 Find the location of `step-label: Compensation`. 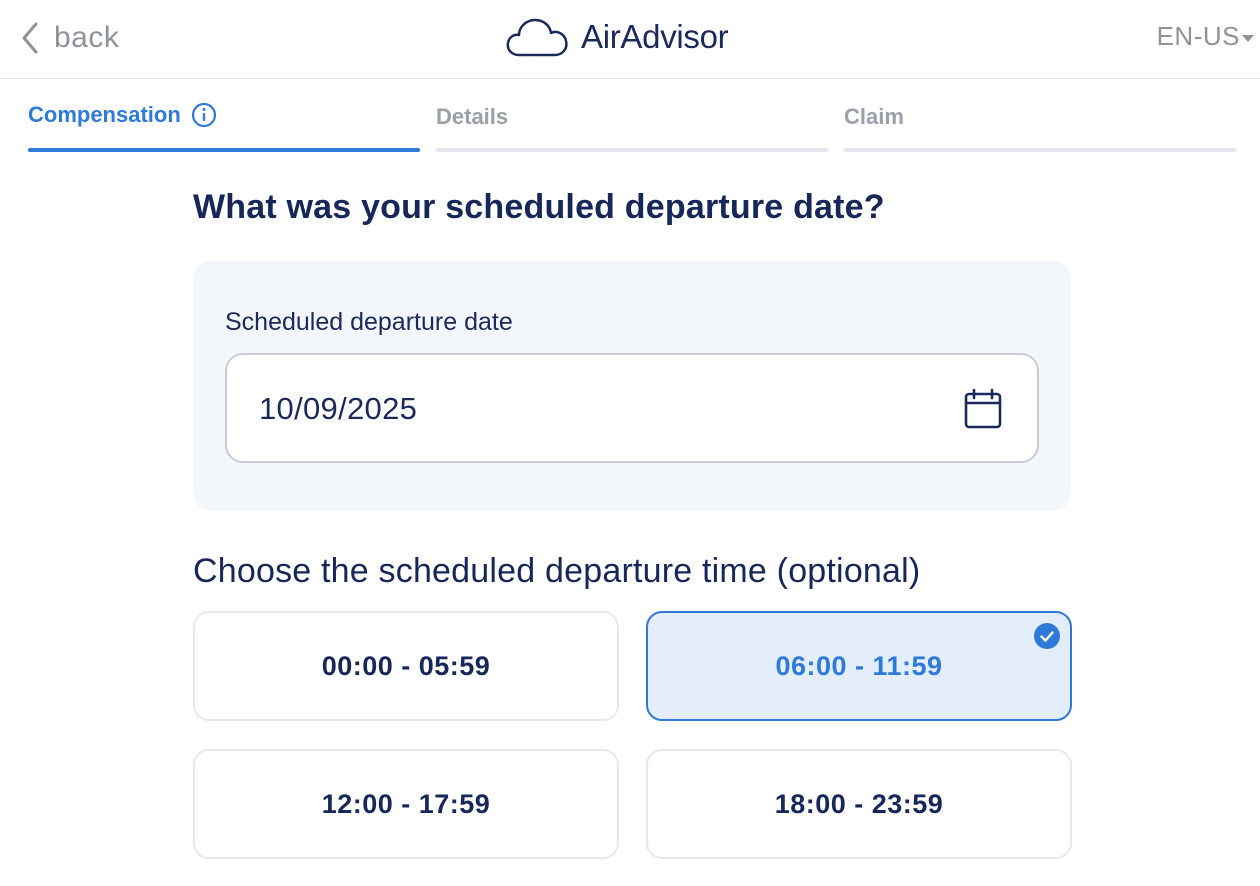

step-label: Compensation is located at coordinates (122, 115).